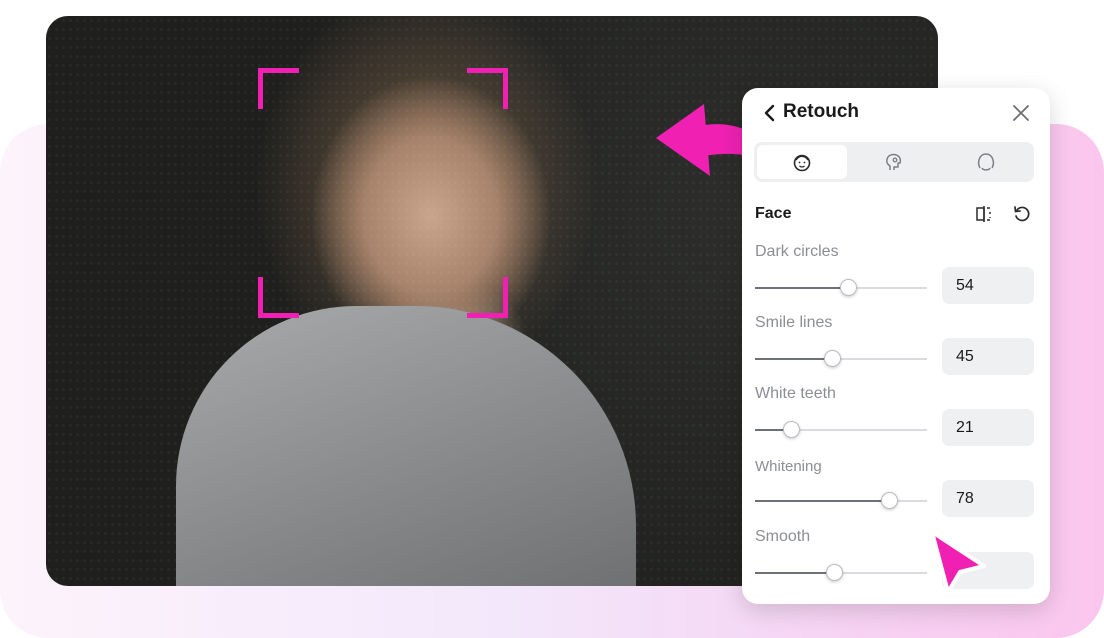 The height and width of the screenshot is (638, 1104). What do you see at coordinates (988, 427) in the screenshot?
I see `value-input: 21` at bounding box center [988, 427].